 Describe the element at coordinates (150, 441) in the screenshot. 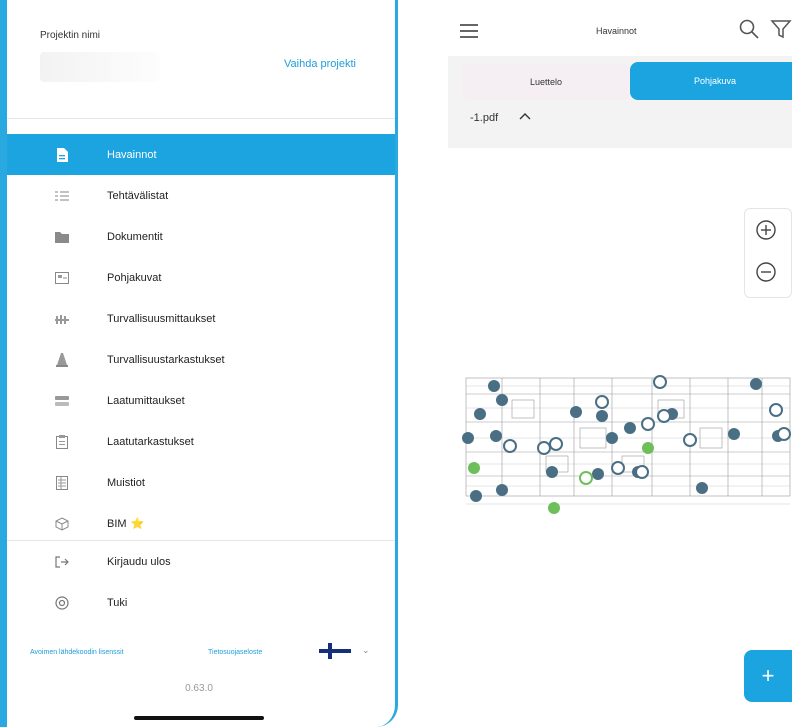

I see `sidebar-item-label: Laatutarkastukset` at that location.